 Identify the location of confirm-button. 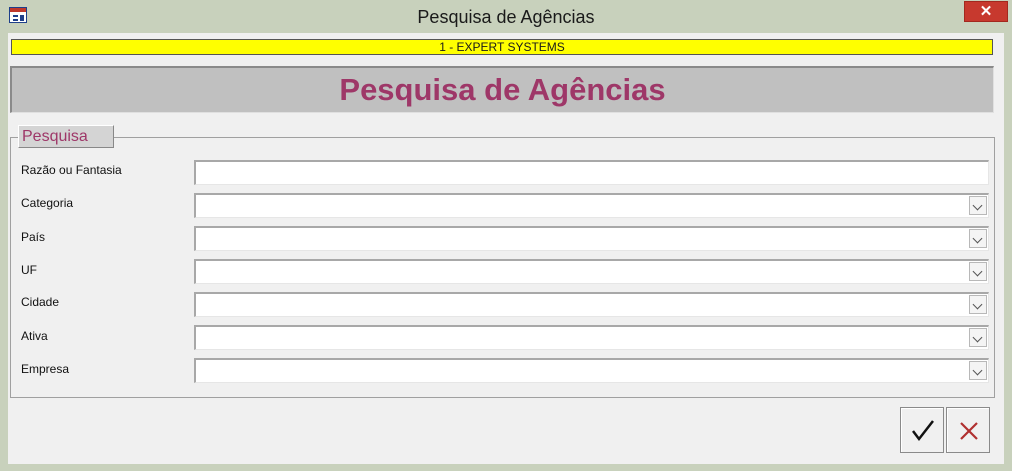
(922, 430).